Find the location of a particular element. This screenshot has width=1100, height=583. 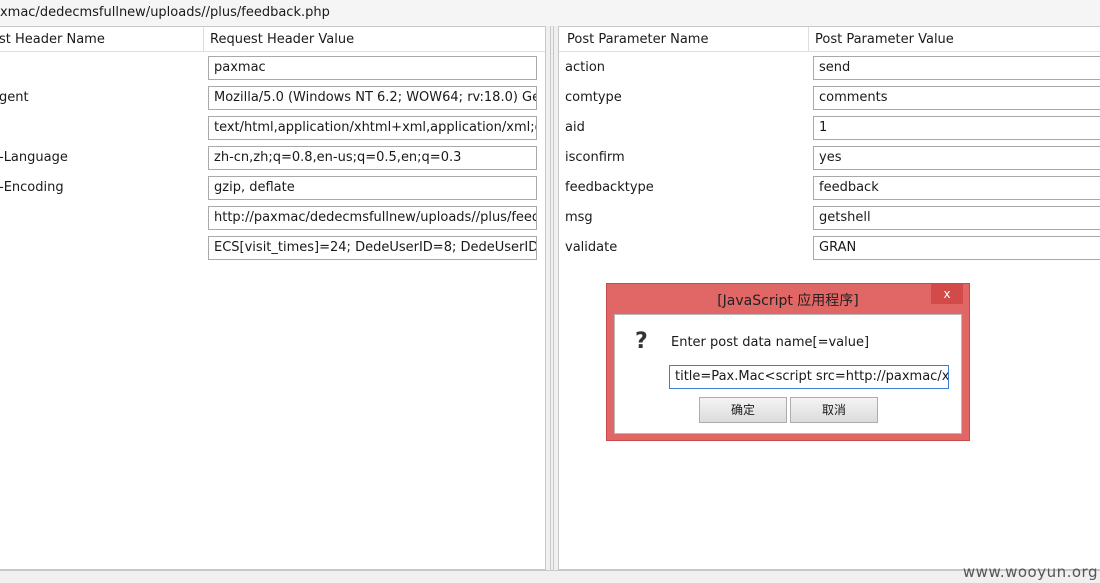

column-header-value: Post Parameter Value is located at coordinates (954, 39).